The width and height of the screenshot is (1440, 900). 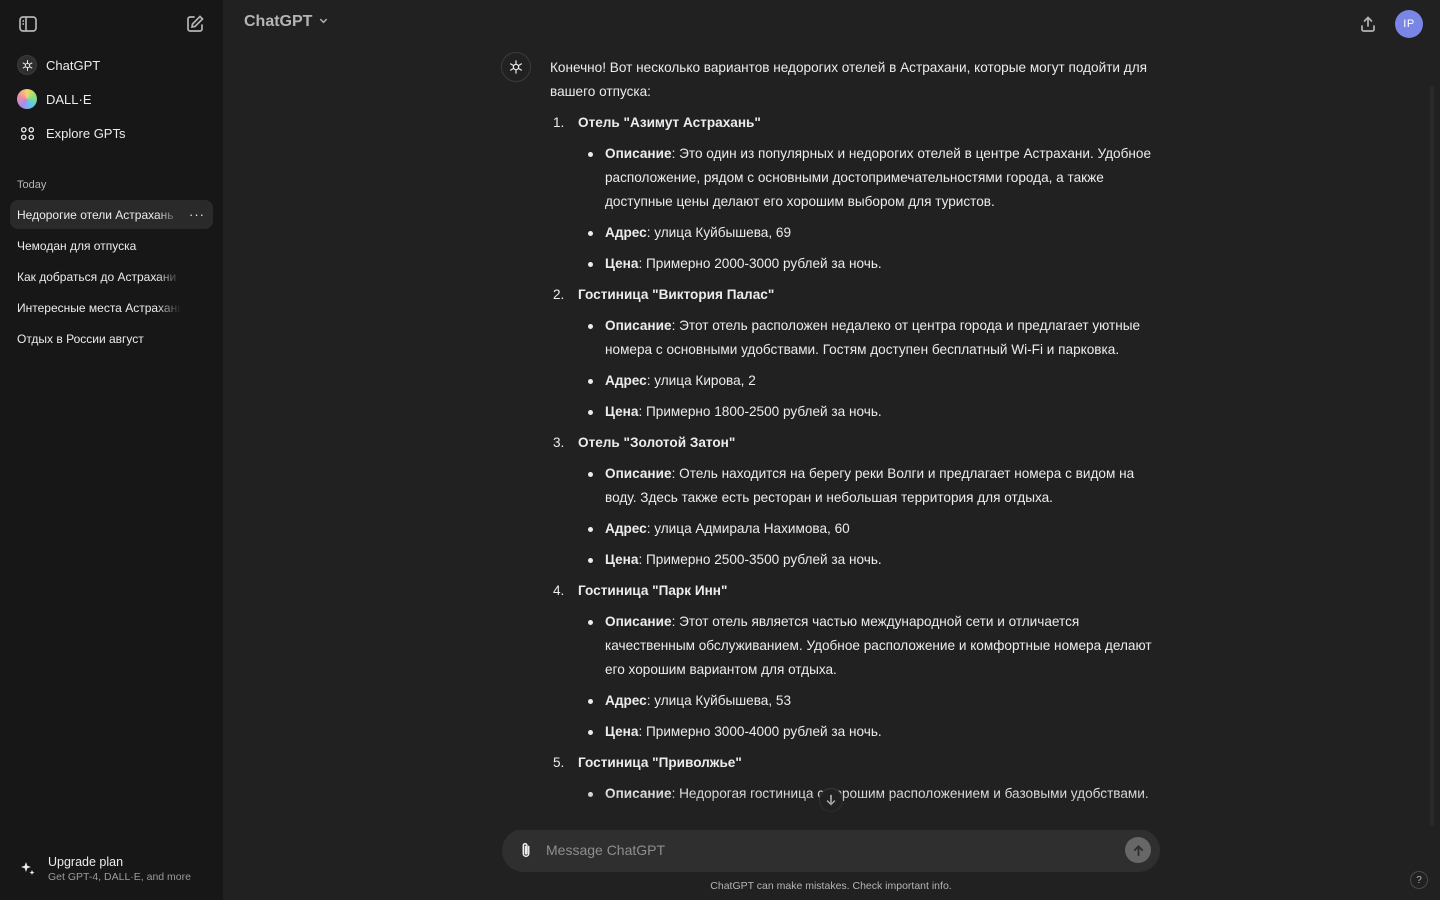 What do you see at coordinates (831, 800) in the screenshot?
I see `scroll-down-icon` at bounding box center [831, 800].